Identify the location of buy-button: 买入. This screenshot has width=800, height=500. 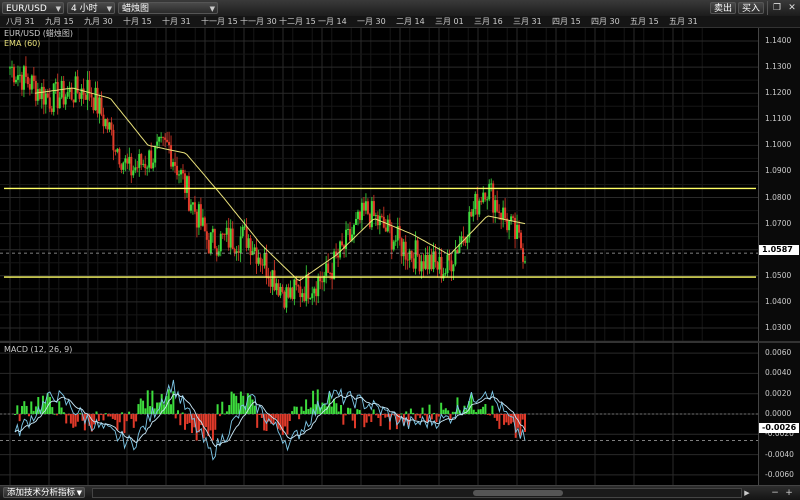
(751, 8).